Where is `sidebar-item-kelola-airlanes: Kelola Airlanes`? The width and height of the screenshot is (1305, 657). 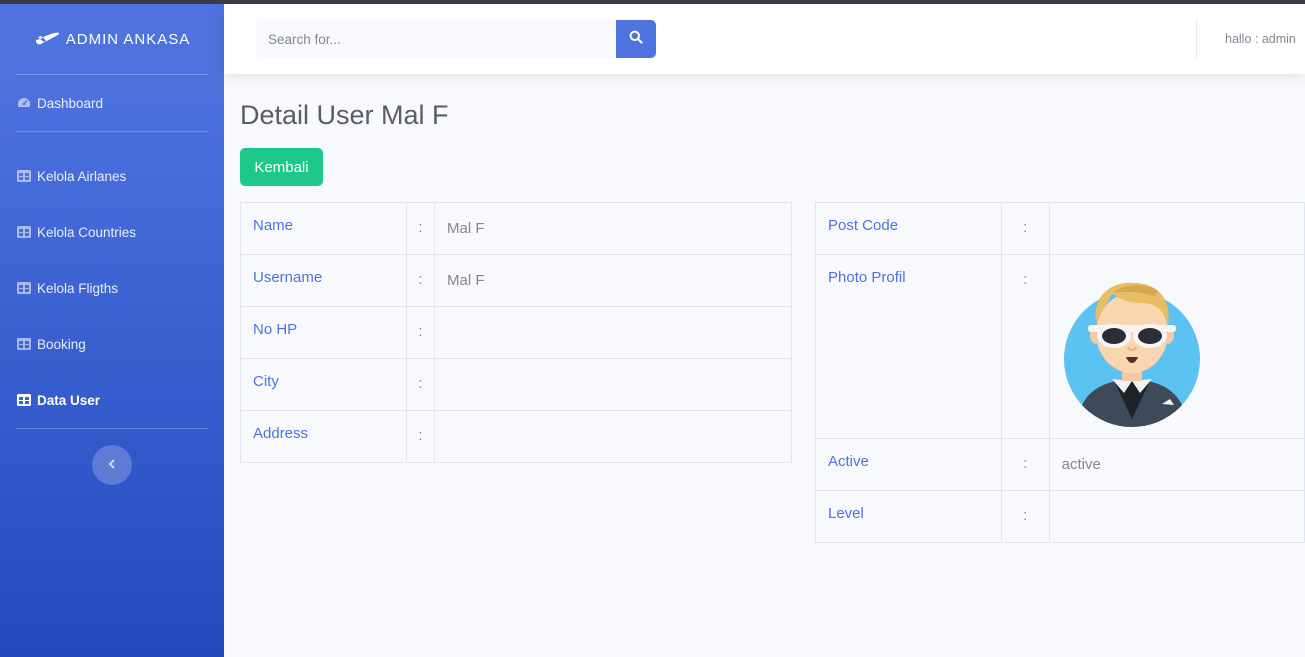
sidebar-item-kelola-airlanes: Kelola Airlanes is located at coordinates (112, 176).